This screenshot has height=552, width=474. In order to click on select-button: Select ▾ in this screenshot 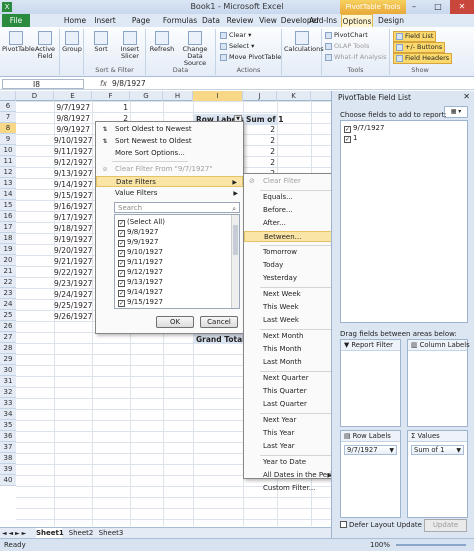, I will do `click(237, 46)`.